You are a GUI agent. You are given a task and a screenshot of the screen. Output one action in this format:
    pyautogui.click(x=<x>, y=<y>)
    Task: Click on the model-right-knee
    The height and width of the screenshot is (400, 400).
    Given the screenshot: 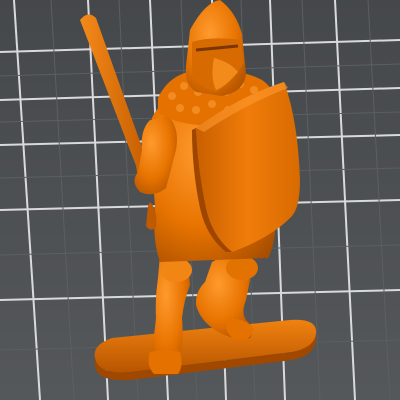 What is the action you would take?
    pyautogui.click(x=242, y=268)
    